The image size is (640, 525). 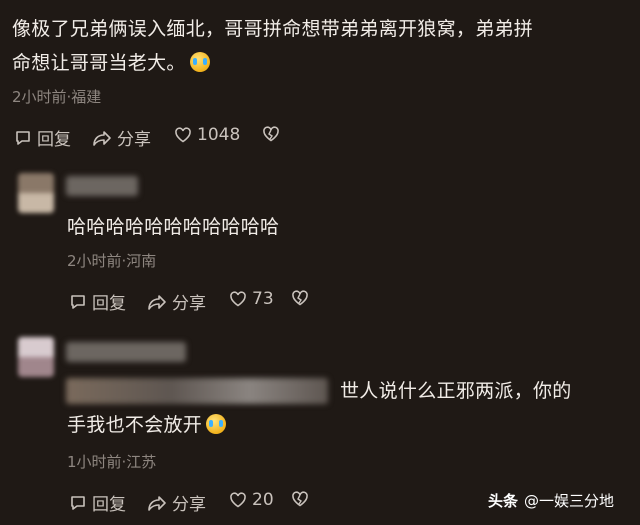 I want to click on comment-1-share-button: 分享, so click(x=121, y=137).